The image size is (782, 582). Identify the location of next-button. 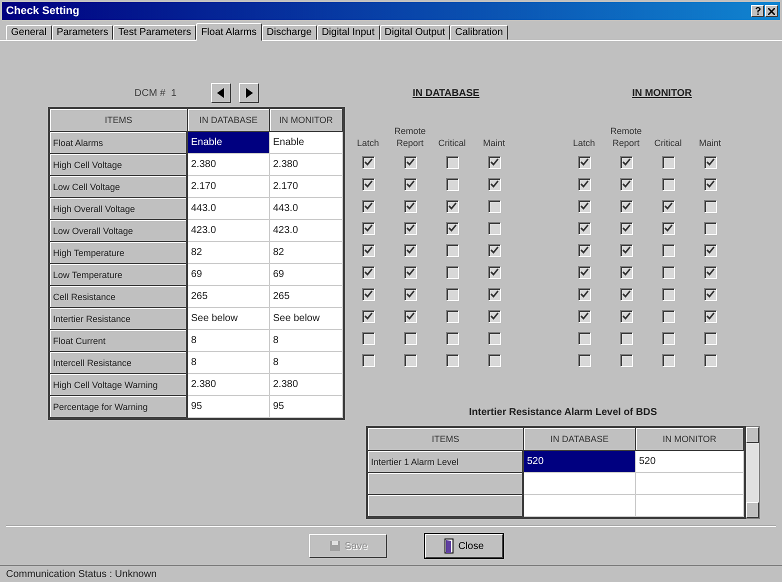
(248, 93).